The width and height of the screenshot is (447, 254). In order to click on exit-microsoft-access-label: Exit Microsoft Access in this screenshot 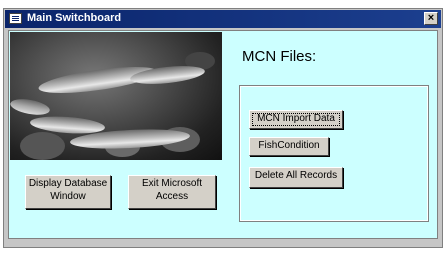, I will do `click(171, 190)`.